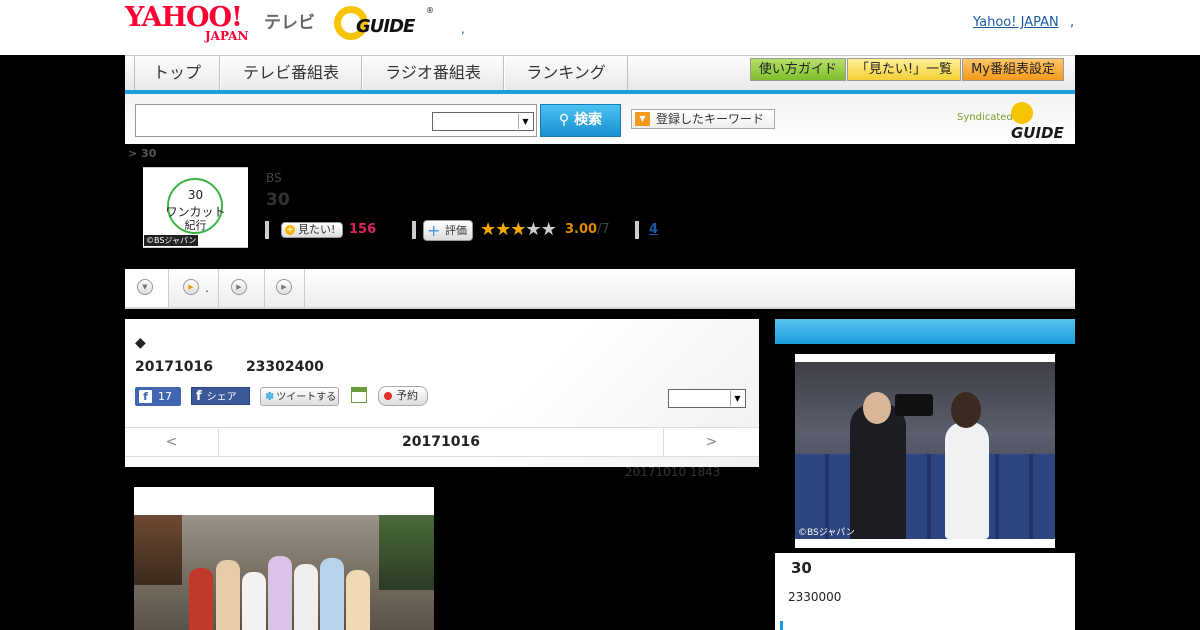  Describe the element at coordinates (966, 410) in the screenshot. I see `photo-woman-head` at that location.